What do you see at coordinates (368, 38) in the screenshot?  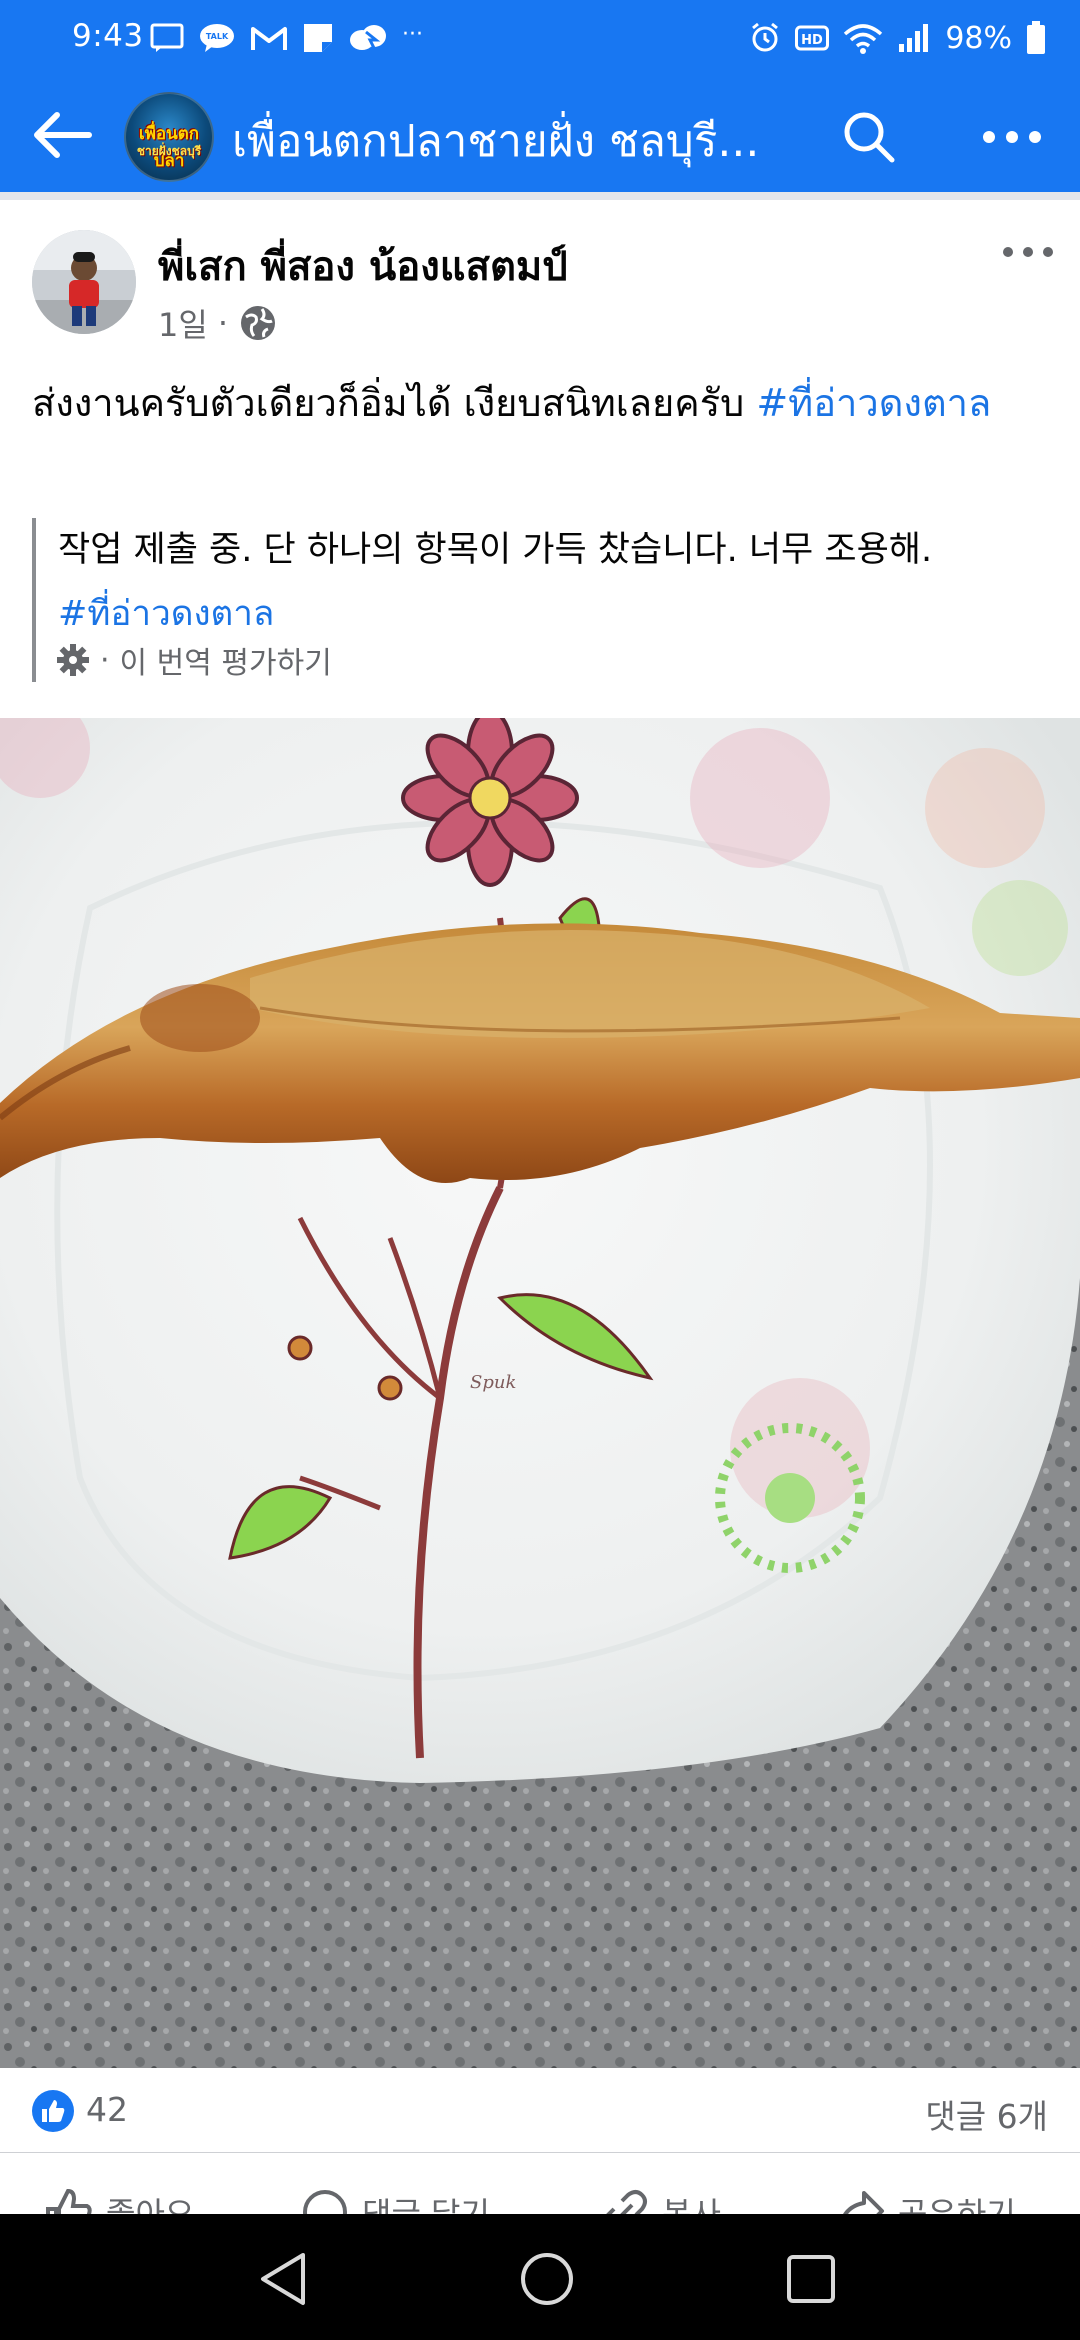 I see `cloud-icon` at bounding box center [368, 38].